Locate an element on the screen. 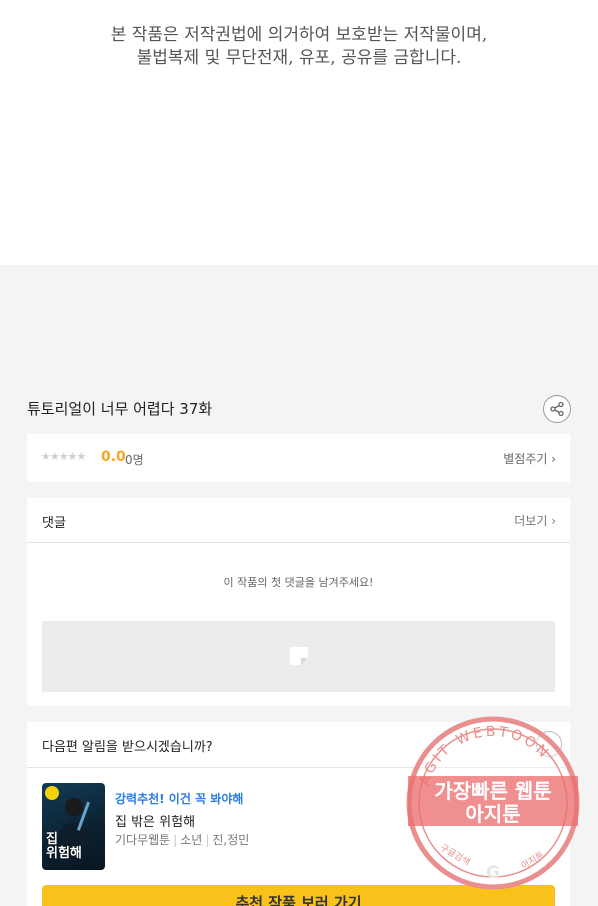 The width and height of the screenshot is (598, 906). rating-count: 0명 is located at coordinates (134, 460).